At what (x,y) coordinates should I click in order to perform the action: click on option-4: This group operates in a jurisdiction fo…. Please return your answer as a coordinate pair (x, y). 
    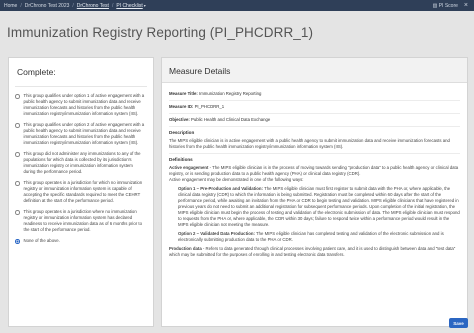
    Looking at the image, I should click on (81, 192).